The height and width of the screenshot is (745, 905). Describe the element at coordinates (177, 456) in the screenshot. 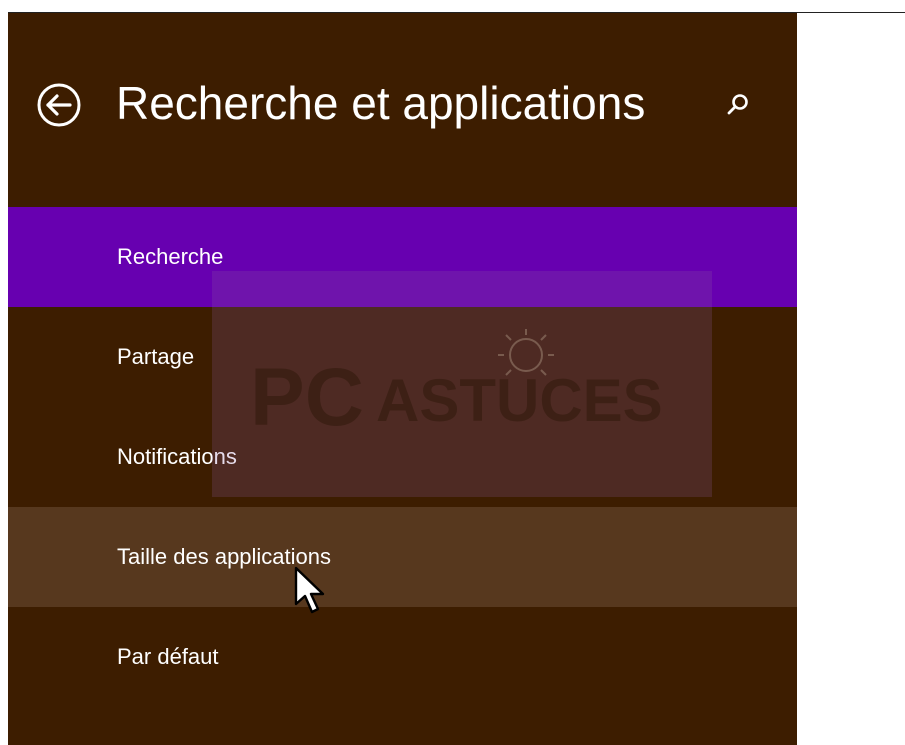

I see `nav-item-label: Notifications` at that location.